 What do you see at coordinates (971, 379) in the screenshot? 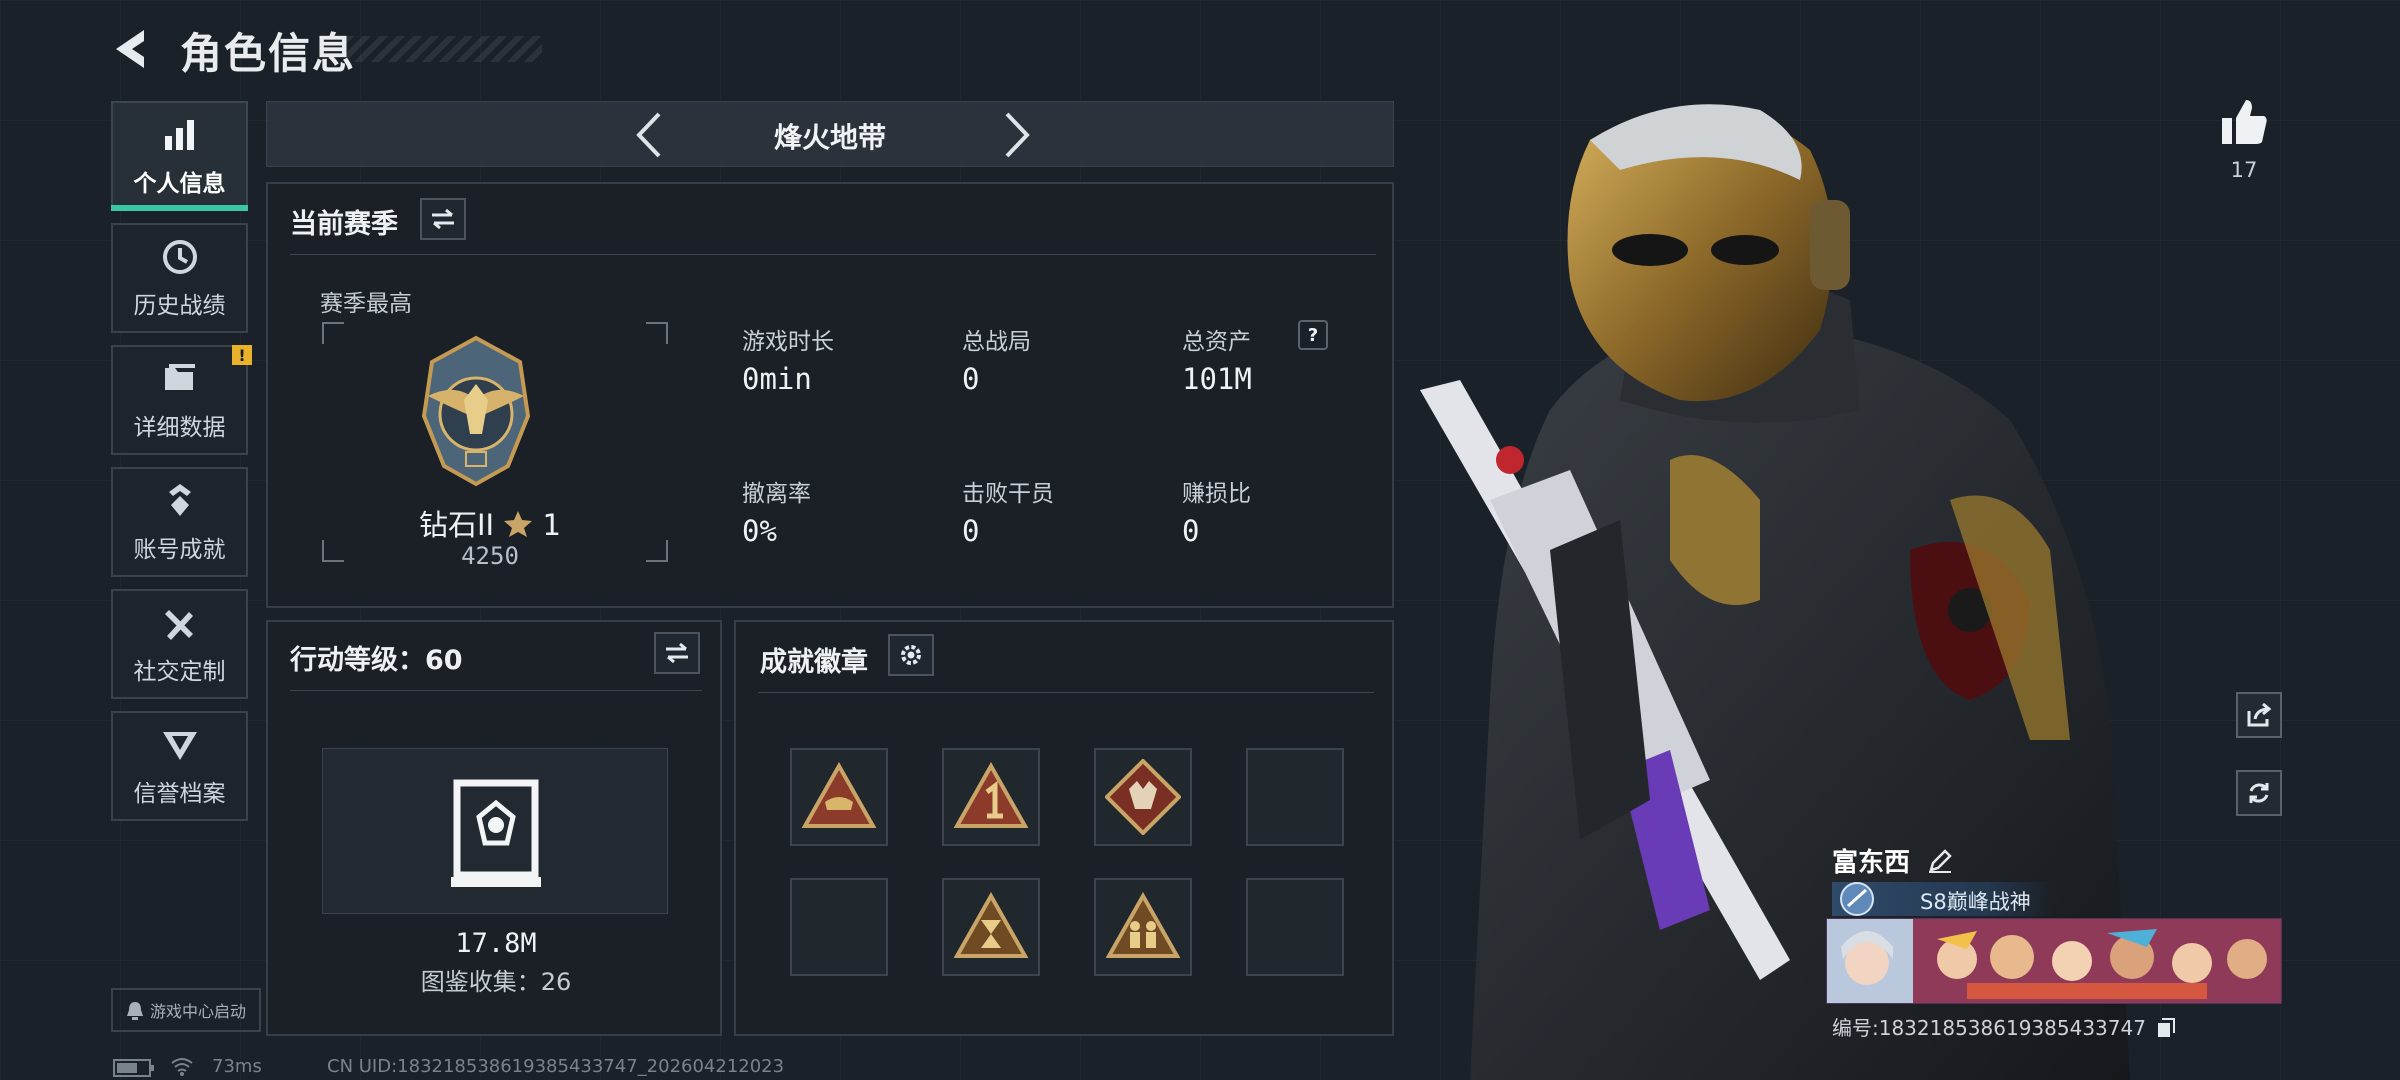
I see `stat-value-total-matches: 0` at bounding box center [971, 379].